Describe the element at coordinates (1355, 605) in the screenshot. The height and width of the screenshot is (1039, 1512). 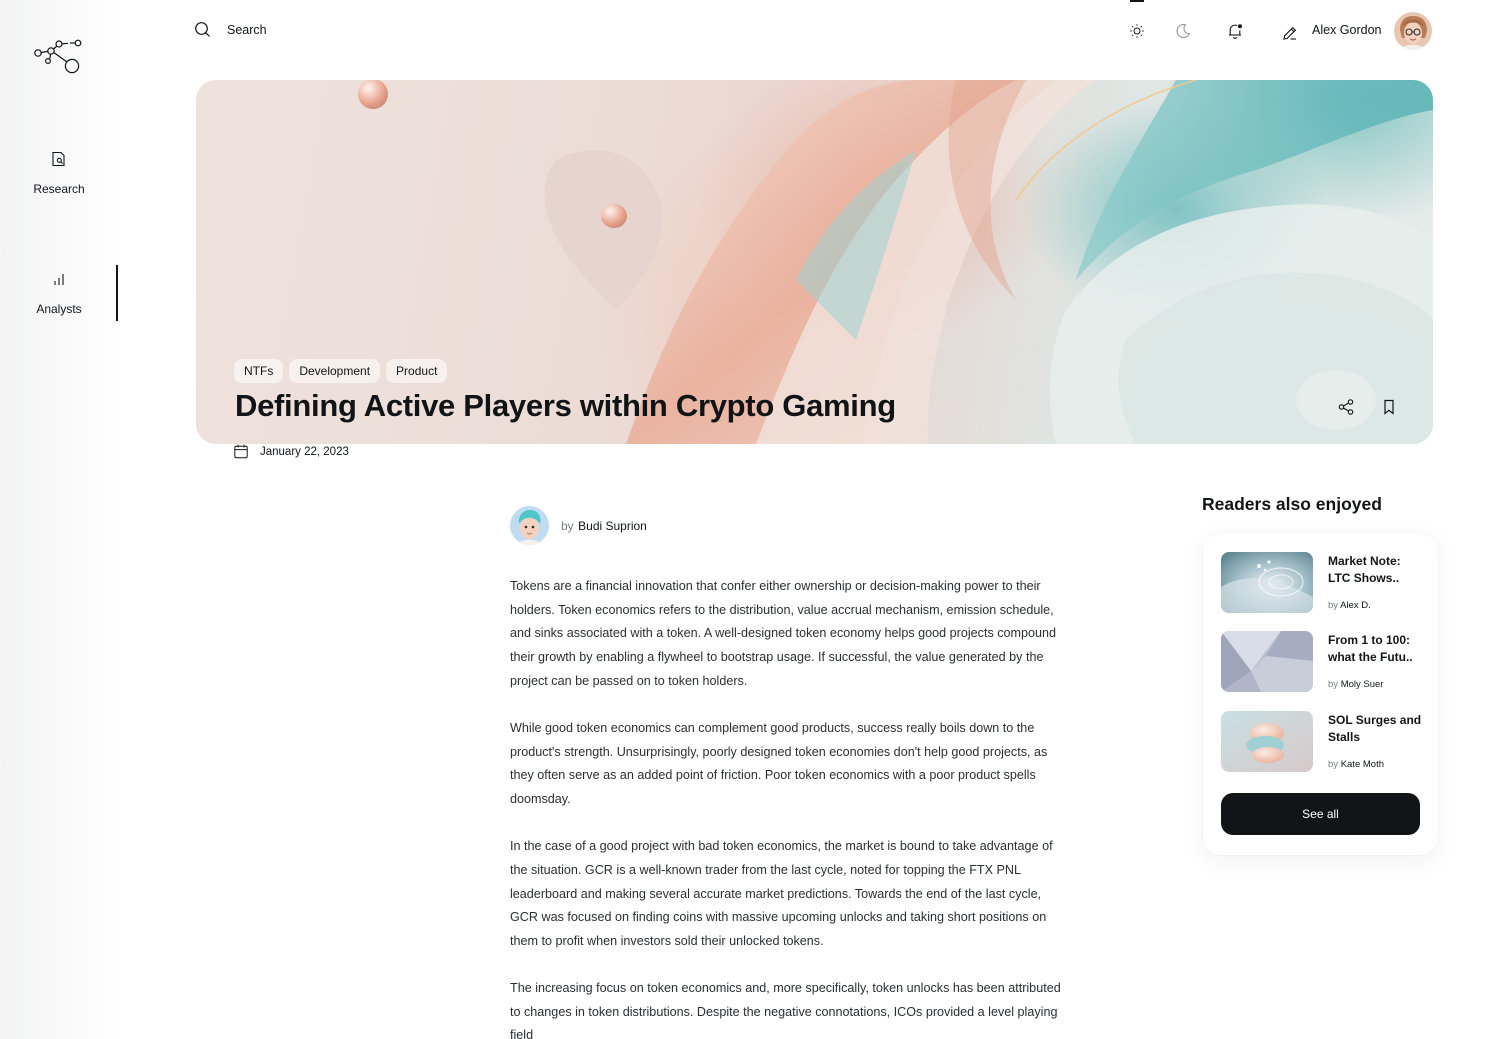
I see `byline-author: Alex D.` at that location.